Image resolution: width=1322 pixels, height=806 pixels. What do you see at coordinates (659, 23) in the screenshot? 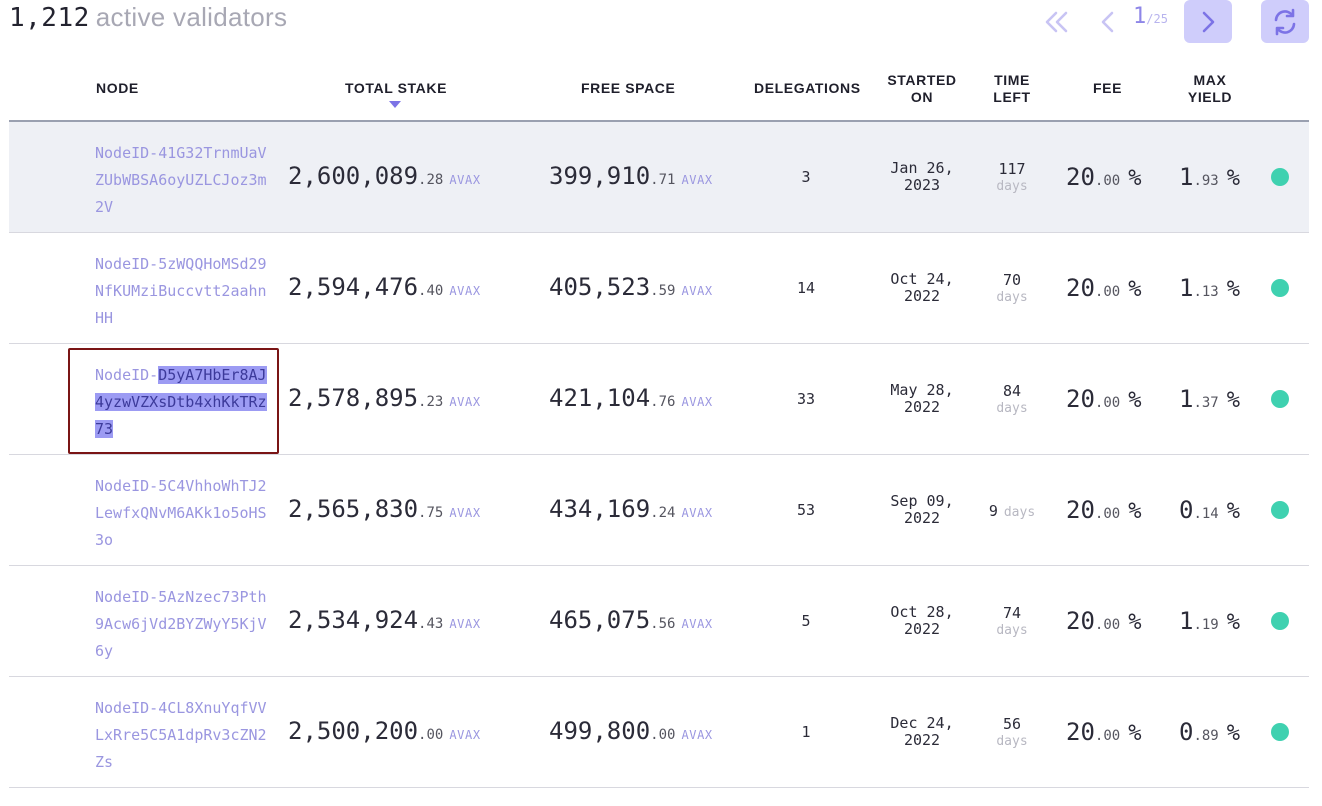
I see `top-bar: 1,212 active validators 1/25` at bounding box center [659, 23].